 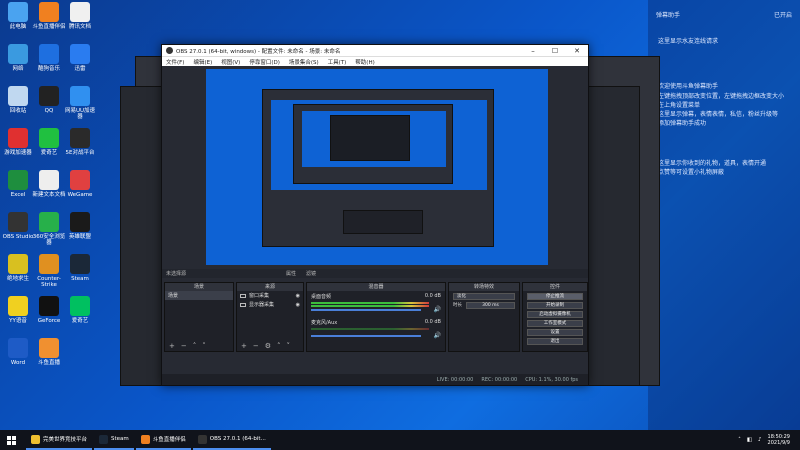 What do you see at coordinates (18, 16) in the screenshot?
I see `desktop-icon: 此电脑` at bounding box center [18, 16].